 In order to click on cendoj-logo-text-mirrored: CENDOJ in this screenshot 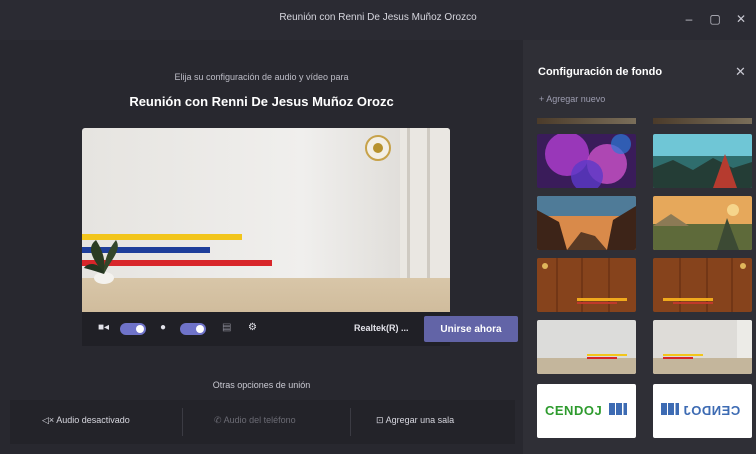, I will do `click(712, 410)`.